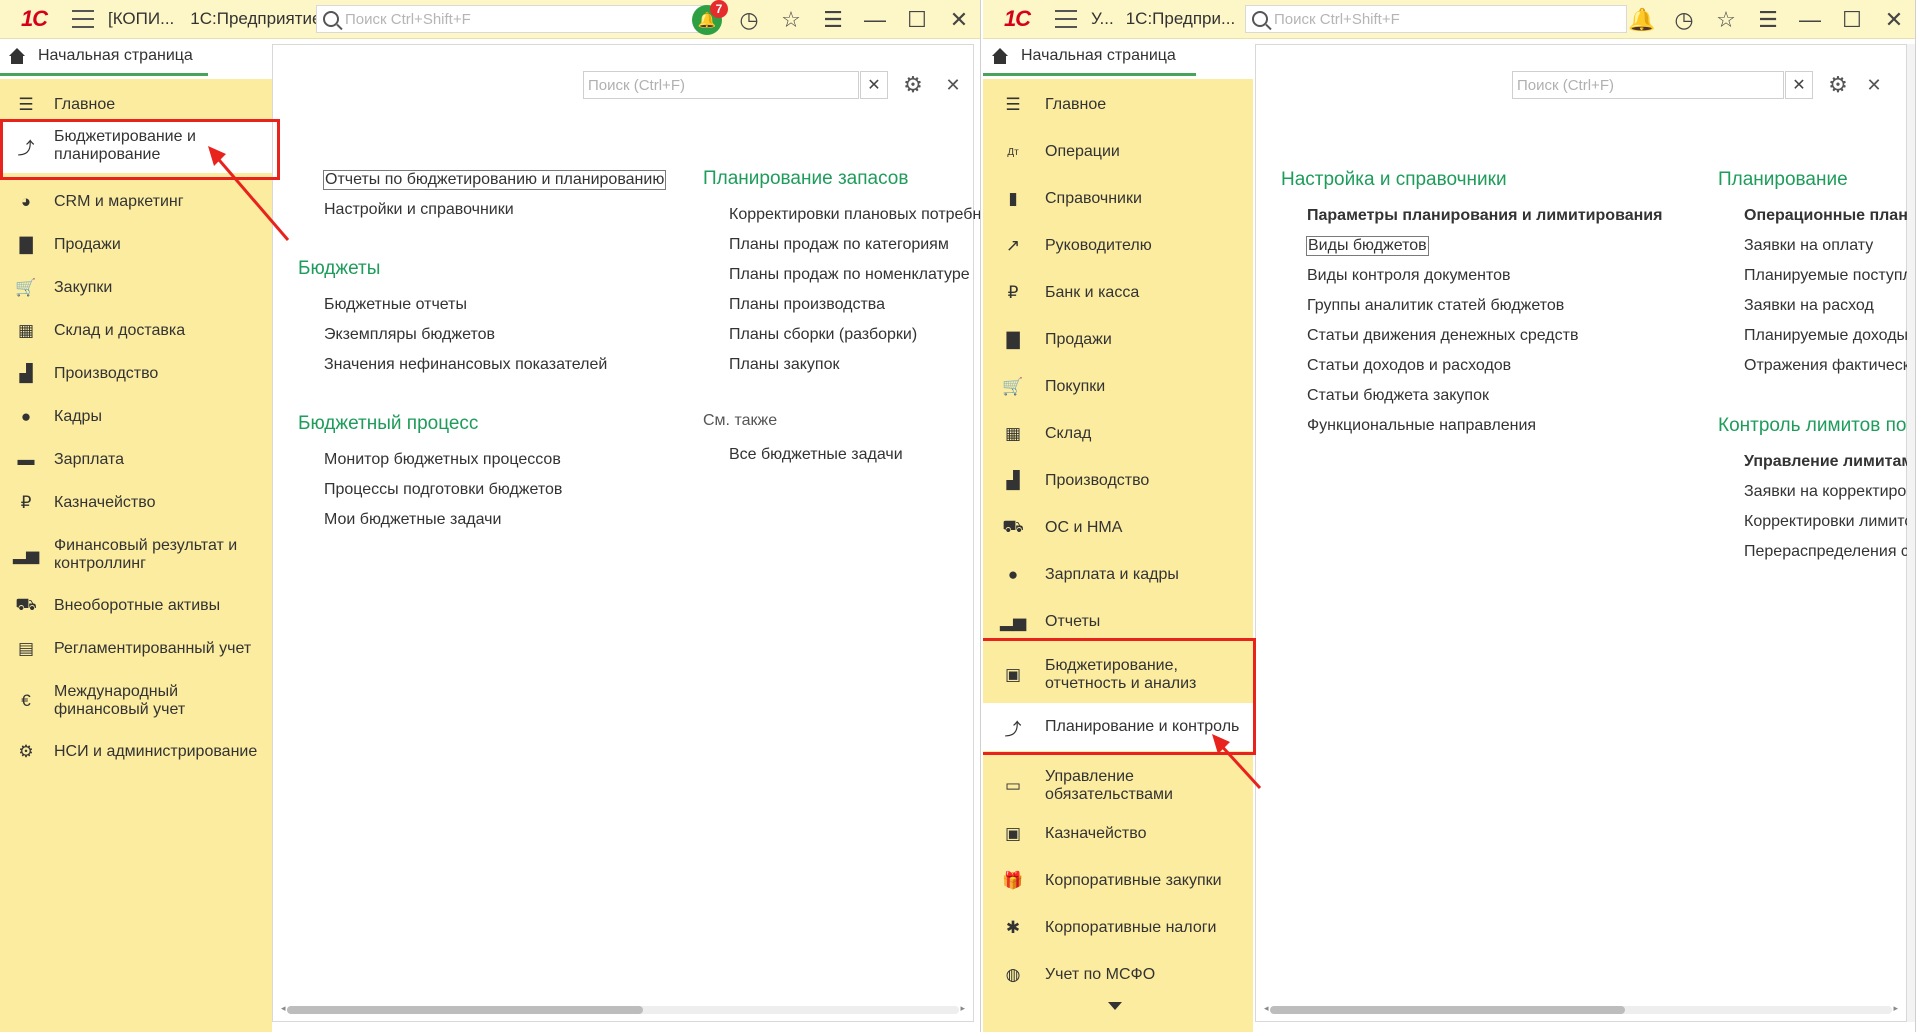 This screenshot has height=1032, width=1916. I want to click on sidebar-item-warehouse: ▦ Склад, so click(1118, 434).